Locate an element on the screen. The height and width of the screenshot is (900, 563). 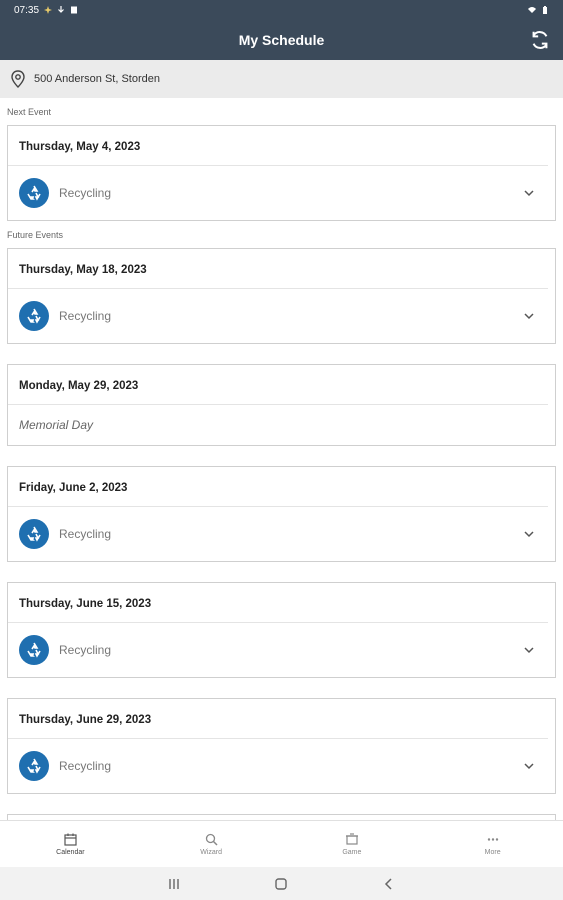
event-card: Thursday, June 15, 2023 Recycling is located at coordinates (281, 630).